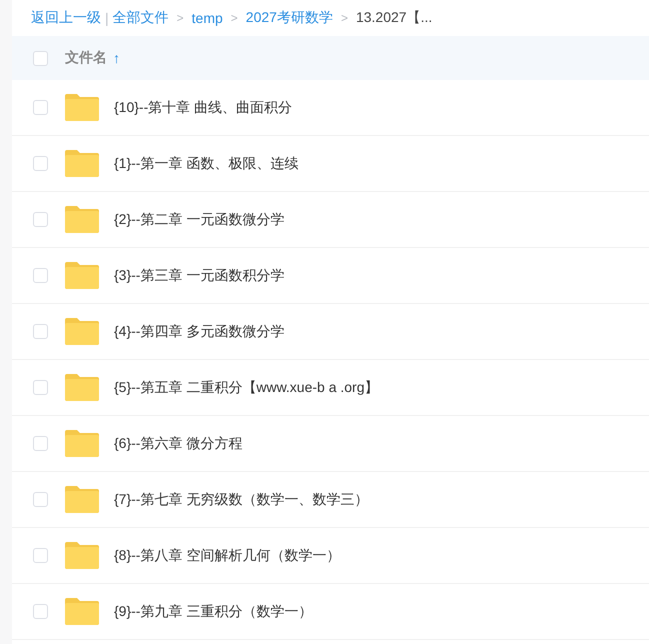 This screenshot has width=649, height=644. What do you see at coordinates (203, 107) in the screenshot?
I see `file-name: {10}--第十章 曲线、曲面积分` at bounding box center [203, 107].